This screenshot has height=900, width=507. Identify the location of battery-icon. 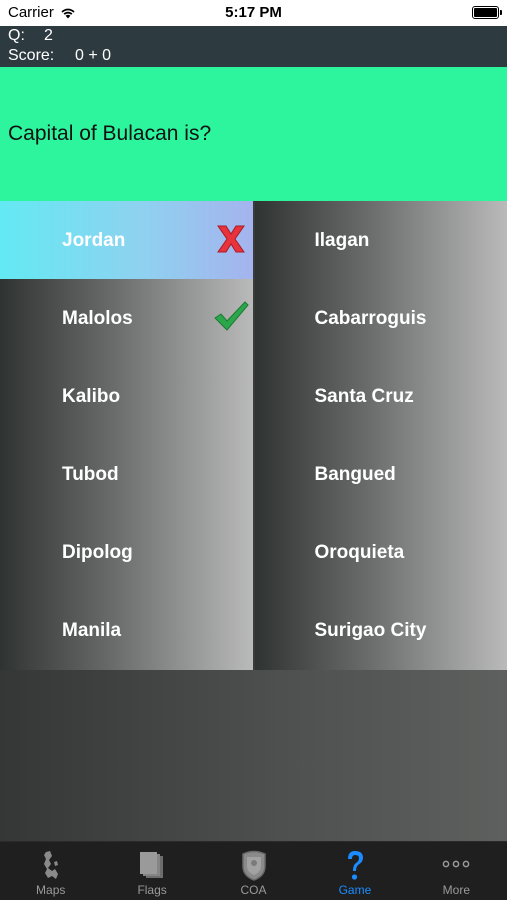
(487, 12).